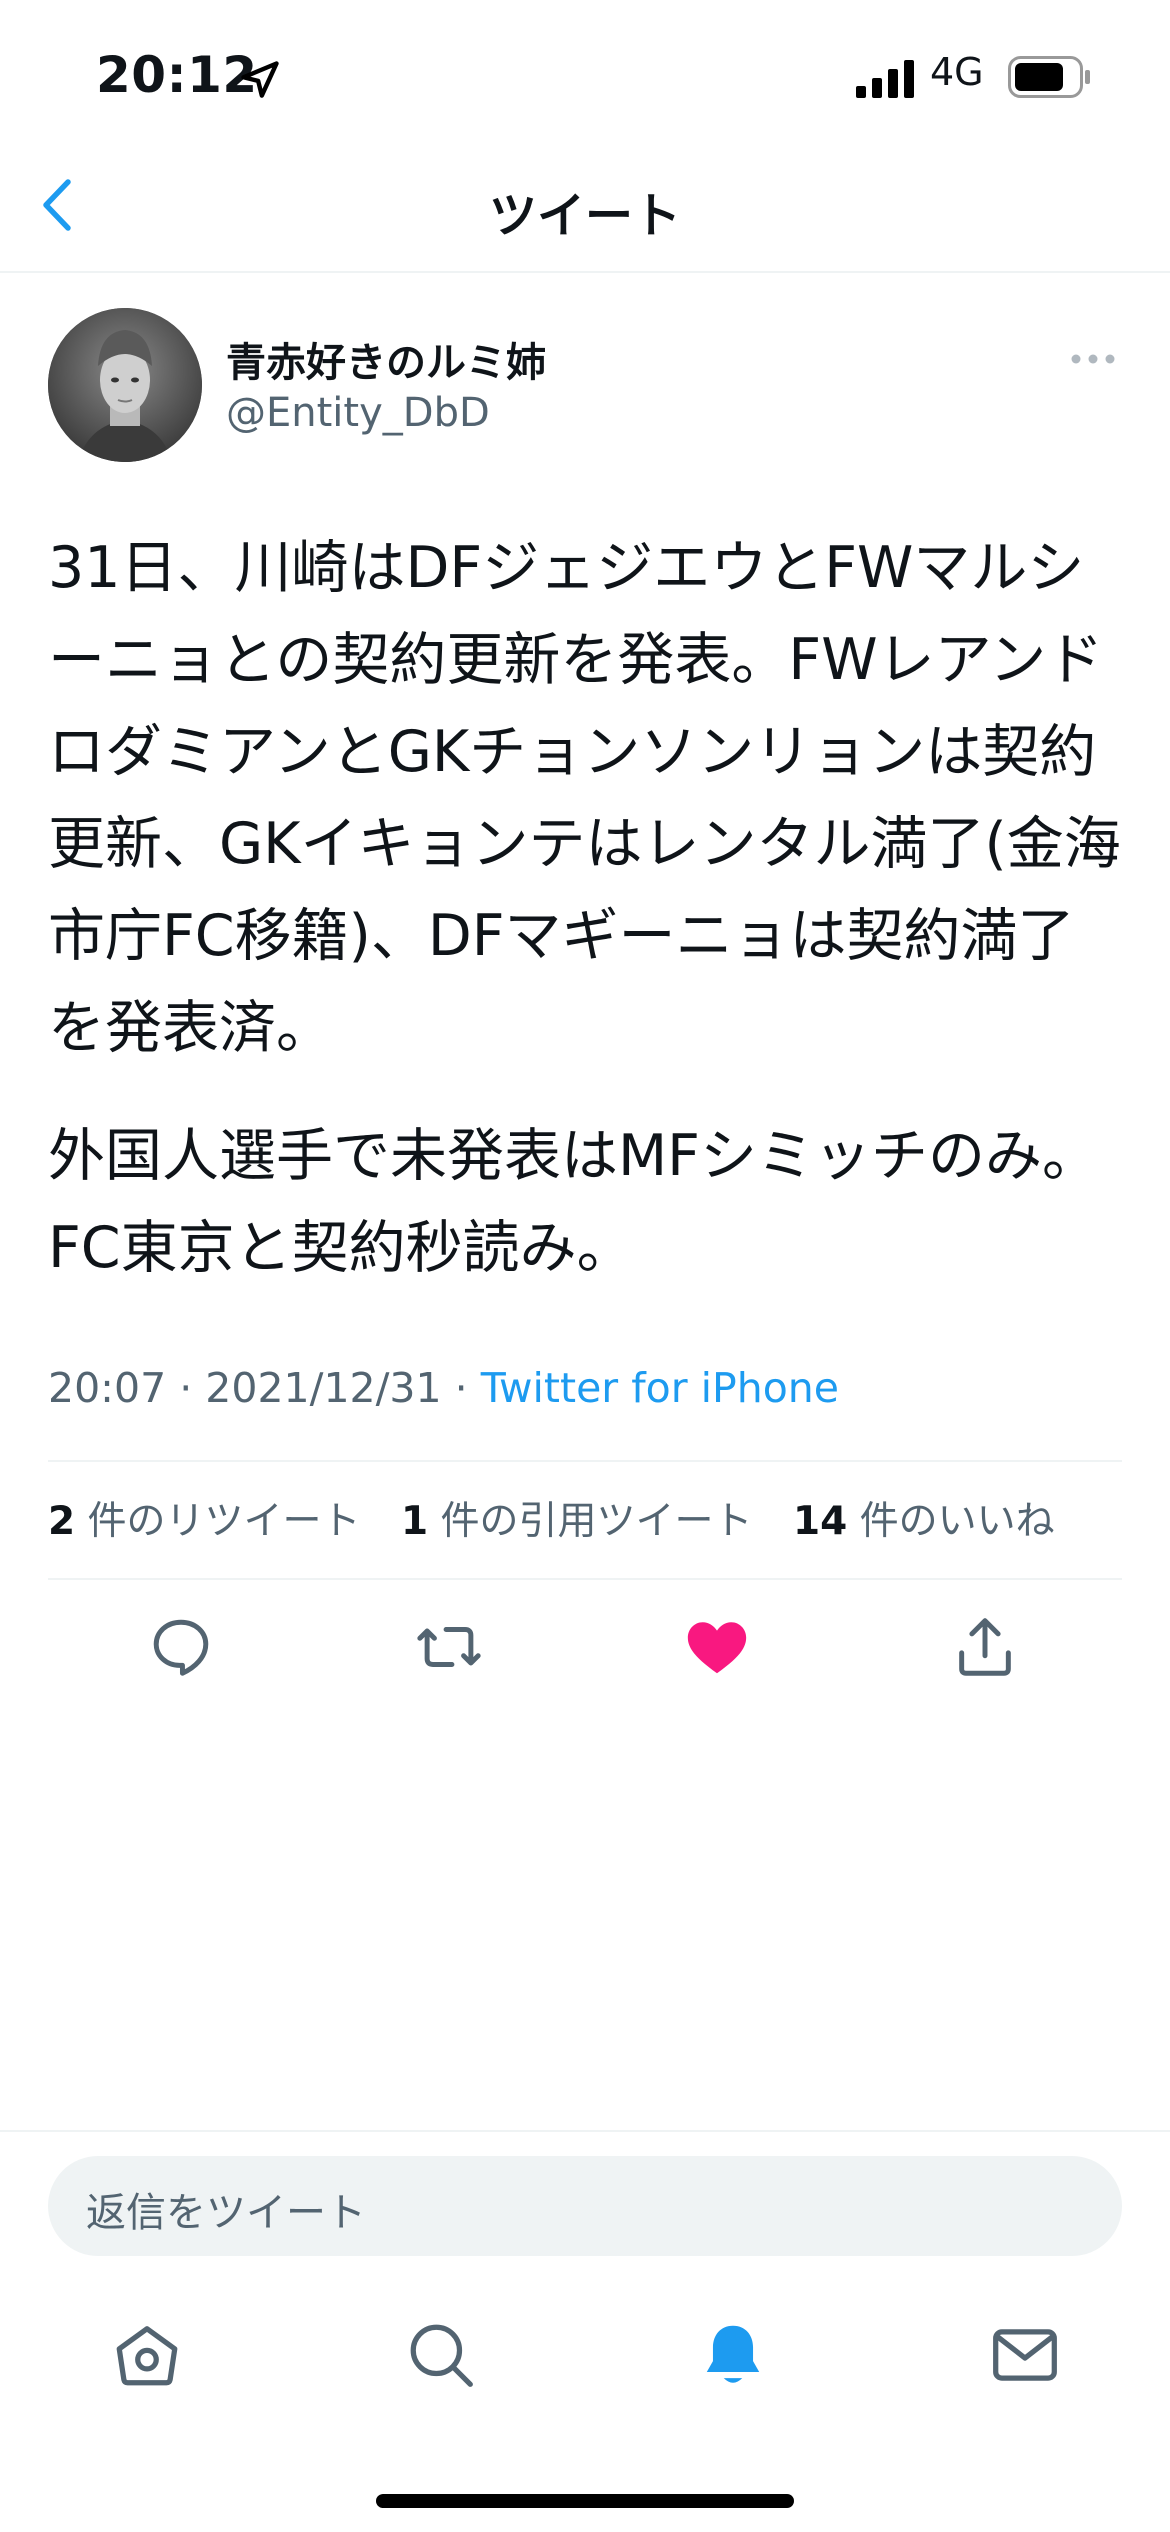 The image size is (1170, 2532). Describe the element at coordinates (62, 1521) in the screenshot. I see `retweets-count: 2` at that location.